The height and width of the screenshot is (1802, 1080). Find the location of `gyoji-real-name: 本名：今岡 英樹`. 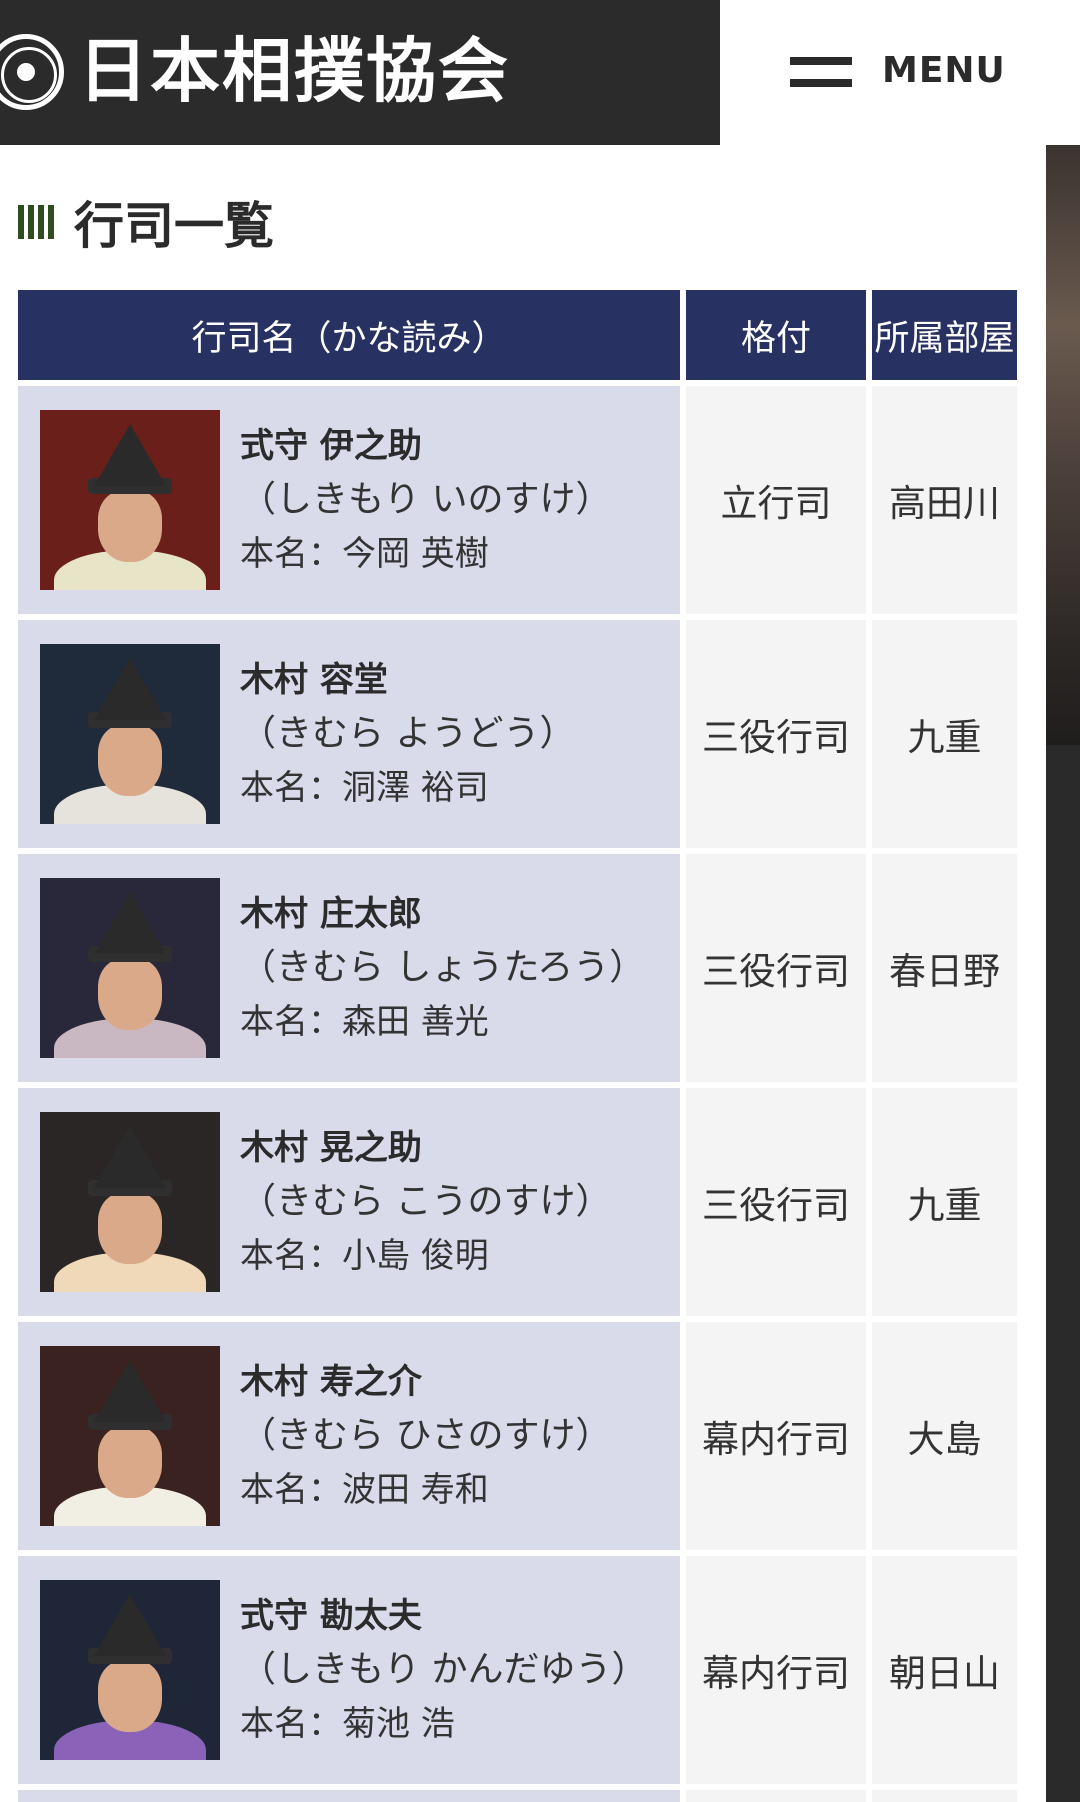

gyoji-real-name: 本名：今岡 英樹 is located at coordinates (364, 554).